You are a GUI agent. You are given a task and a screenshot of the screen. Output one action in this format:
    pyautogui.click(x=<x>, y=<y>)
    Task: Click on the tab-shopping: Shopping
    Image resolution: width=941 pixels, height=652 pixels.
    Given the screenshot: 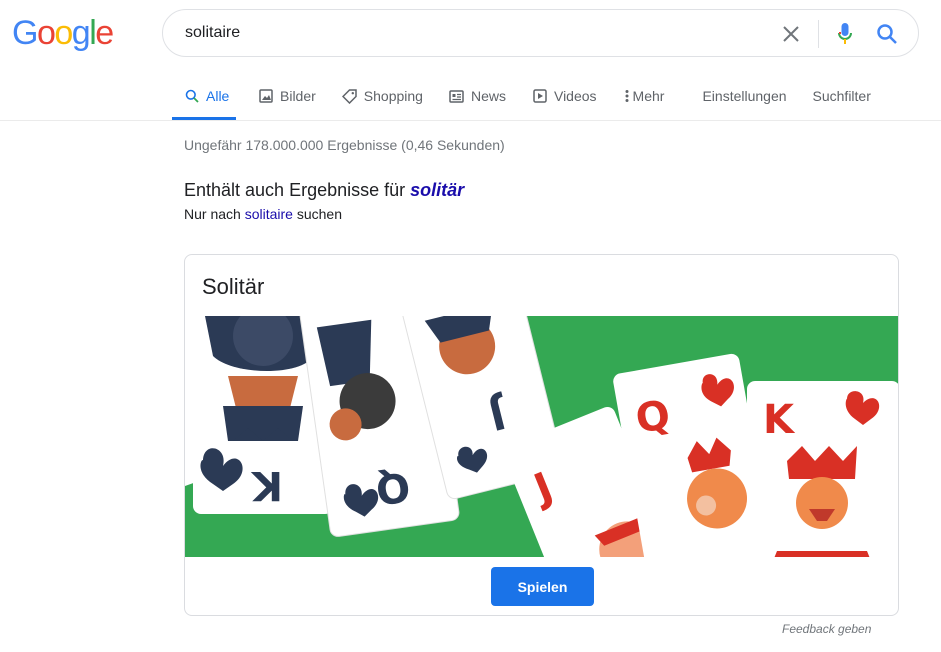 What is the action you would take?
    pyautogui.click(x=382, y=99)
    